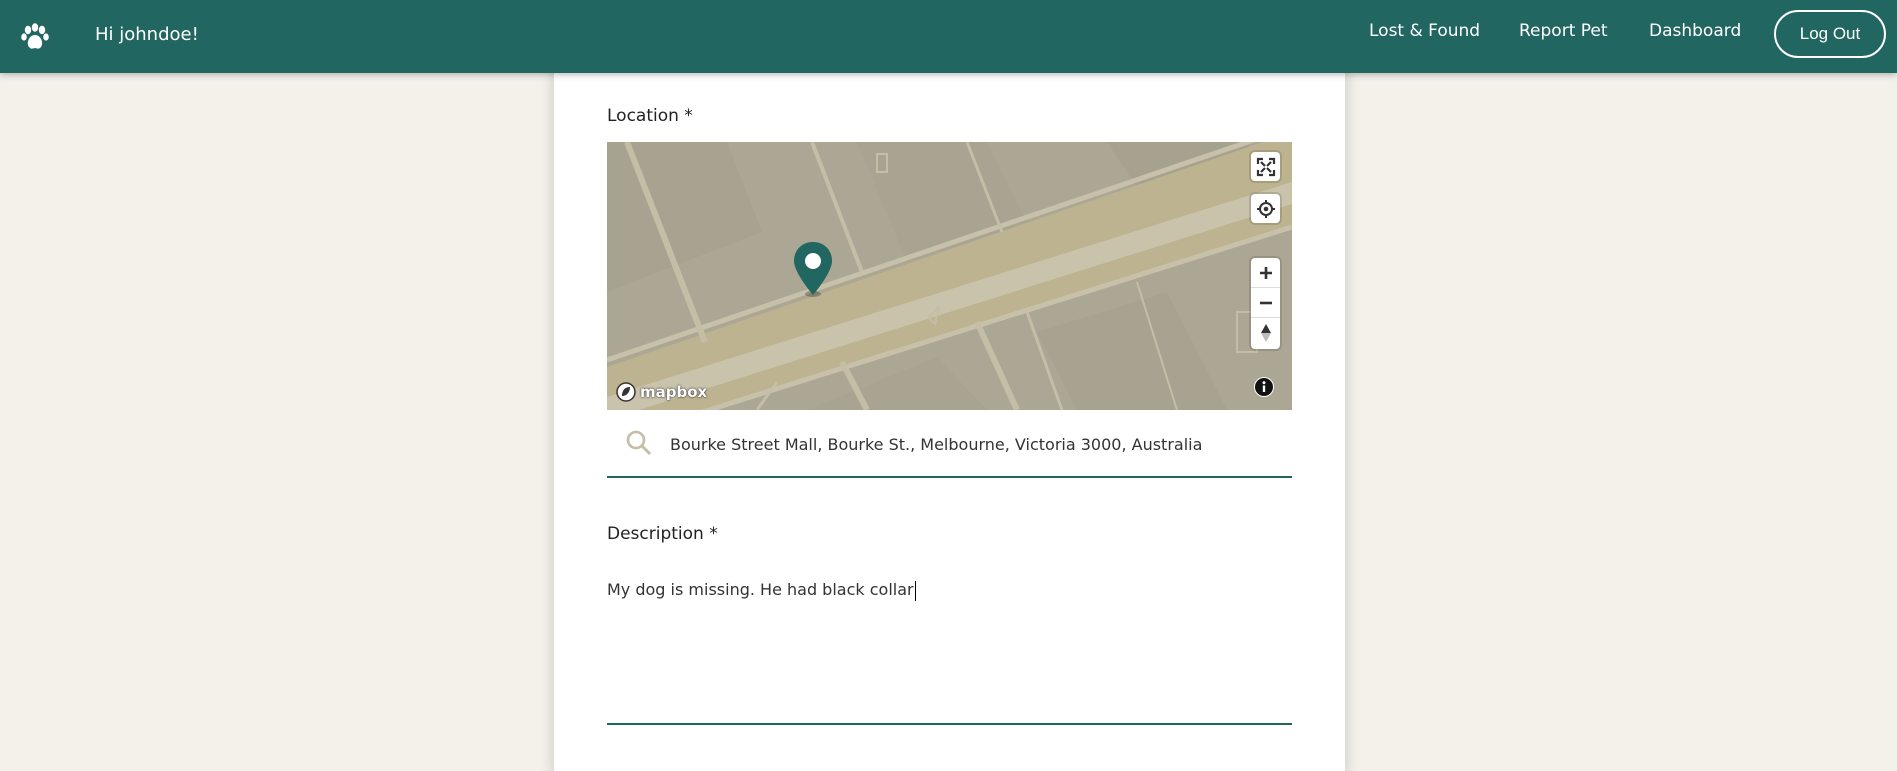  I want to click on text-cursor, so click(915, 590).